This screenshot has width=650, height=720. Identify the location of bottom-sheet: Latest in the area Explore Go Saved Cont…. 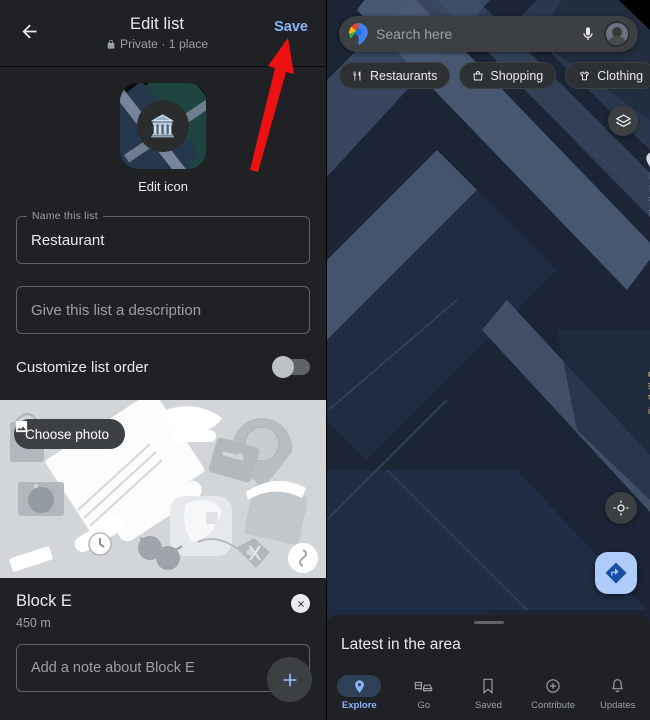
(488, 667).